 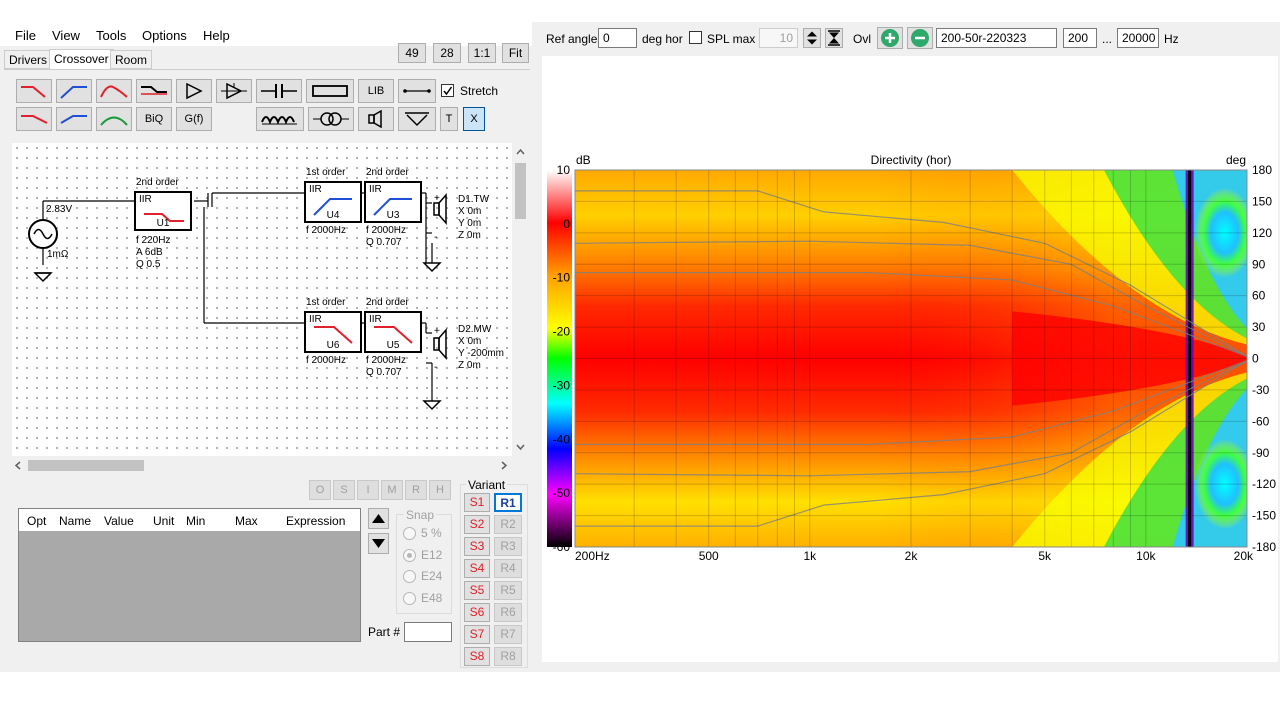 I want to click on add-overlay-button, so click(x=890, y=38).